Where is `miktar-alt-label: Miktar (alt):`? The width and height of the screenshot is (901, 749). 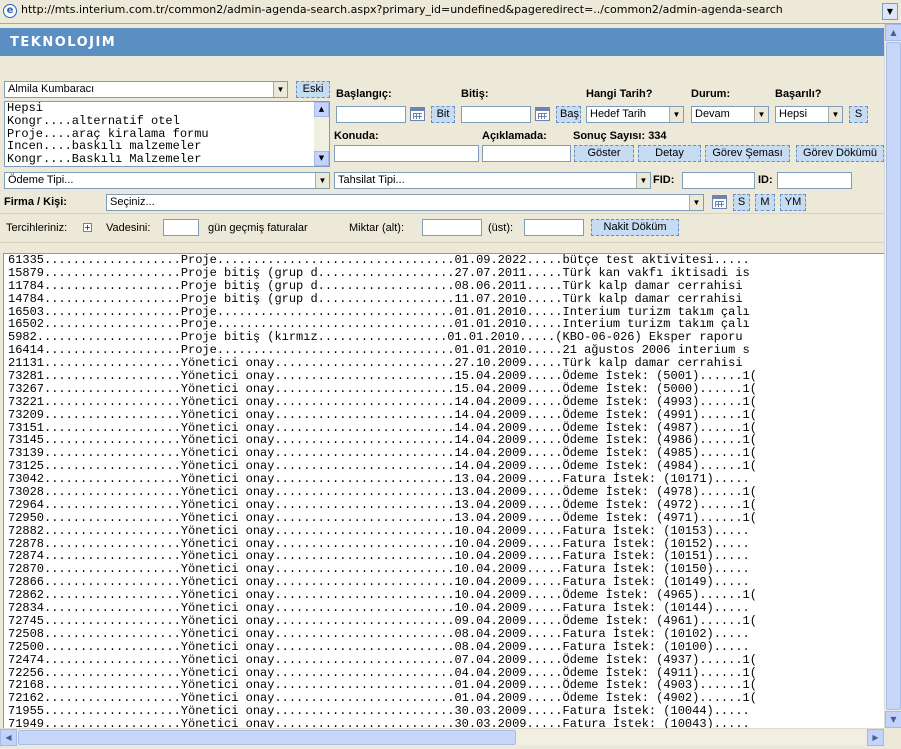
miktar-alt-label: Miktar (alt): is located at coordinates (376, 228).